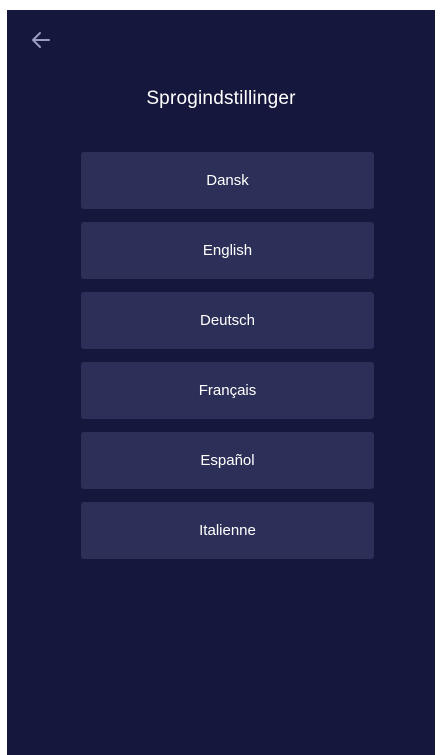  I want to click on language-option-english: English, so click(227, 250).